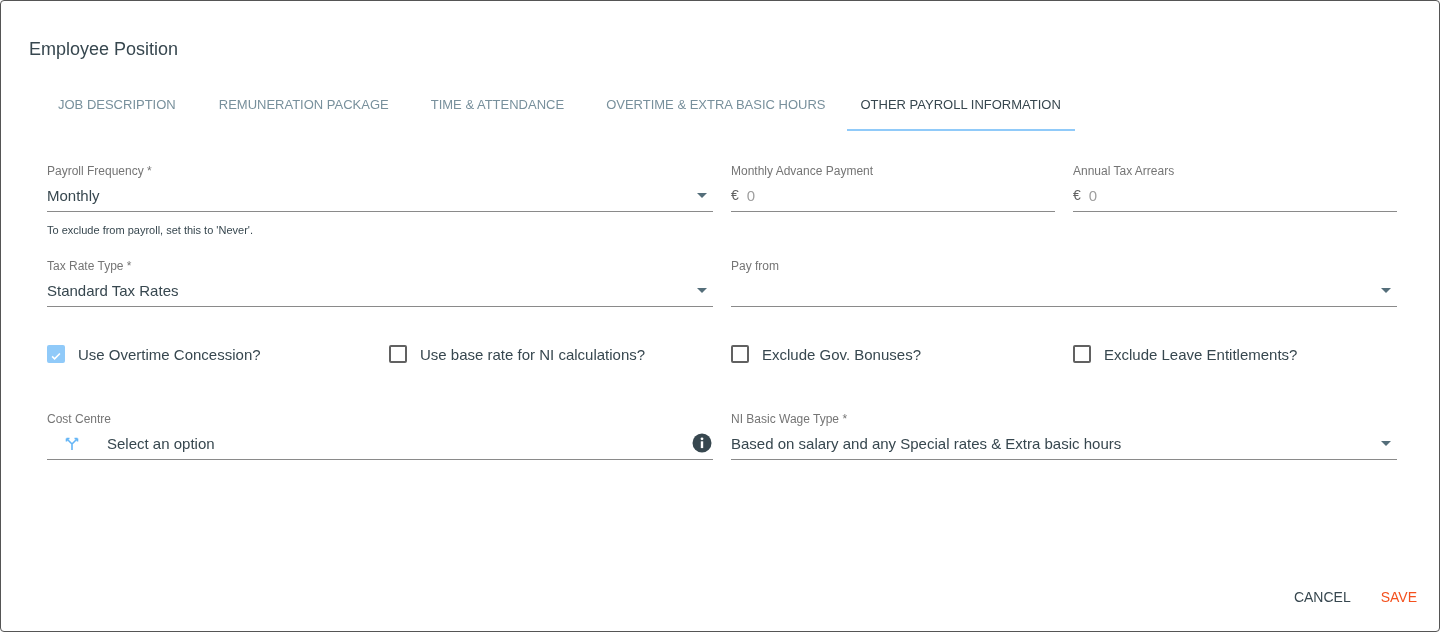 Image resolution: width=1444 pixels, height=632 pixels. What do you see at coordinates (399, 443) in the screenshot?
I see `lookup-input-field: Select an option` at bounding box center [399, 443].